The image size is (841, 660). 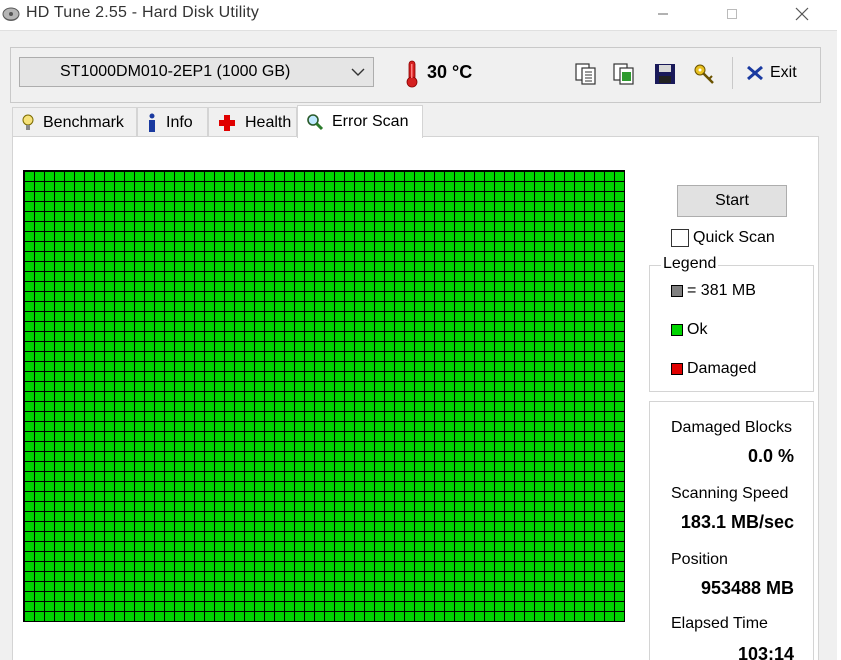 I want to click on damaged-blocks-value: 0.0 %, so click(x=770, y=456).